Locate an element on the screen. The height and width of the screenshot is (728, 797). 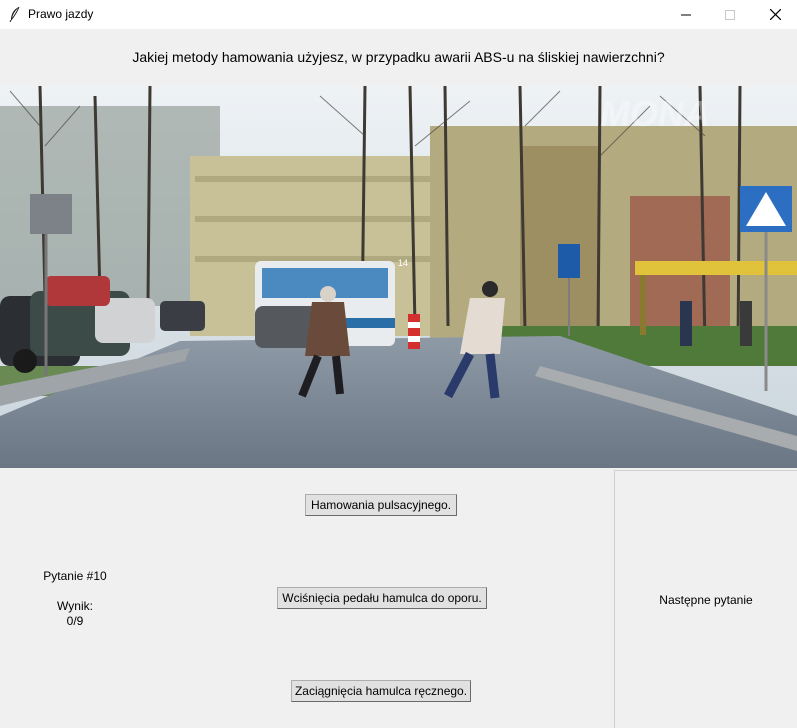
maximize-icon is located at coordinates (730, 14).